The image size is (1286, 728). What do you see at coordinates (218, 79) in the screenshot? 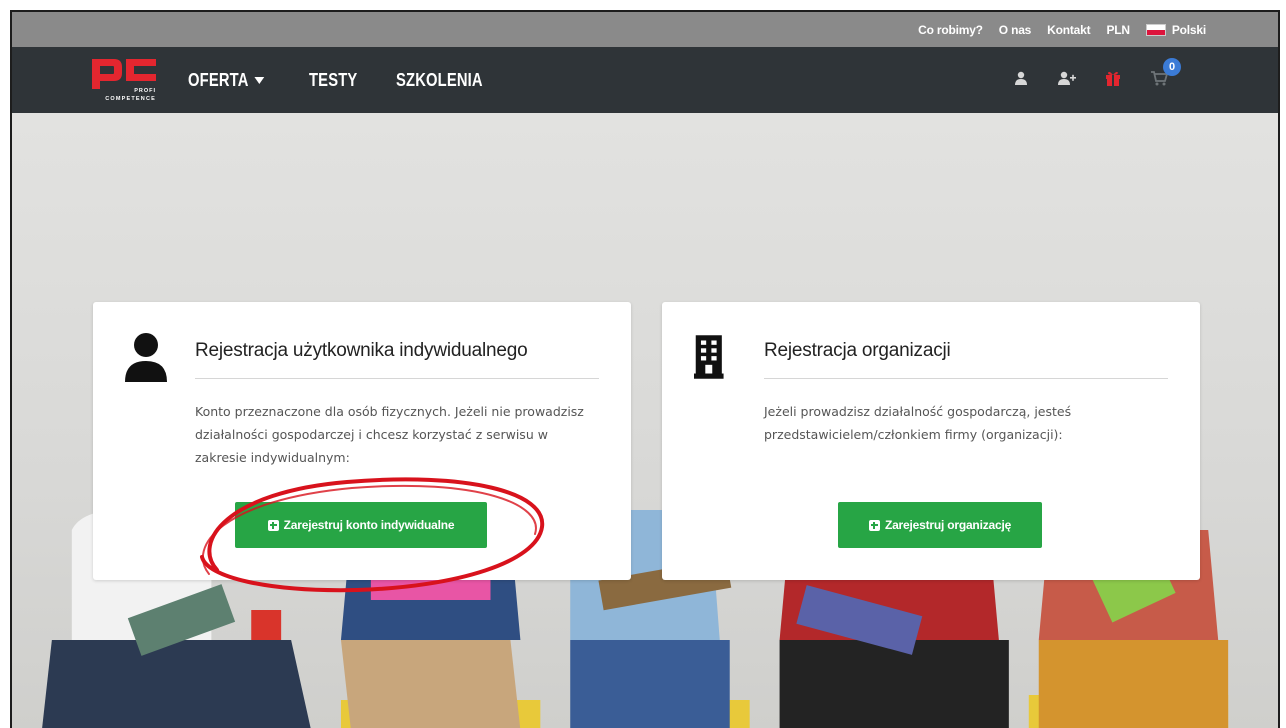
I see `nav-oferta-label: OFERTA` at bounding box center [218, 79].